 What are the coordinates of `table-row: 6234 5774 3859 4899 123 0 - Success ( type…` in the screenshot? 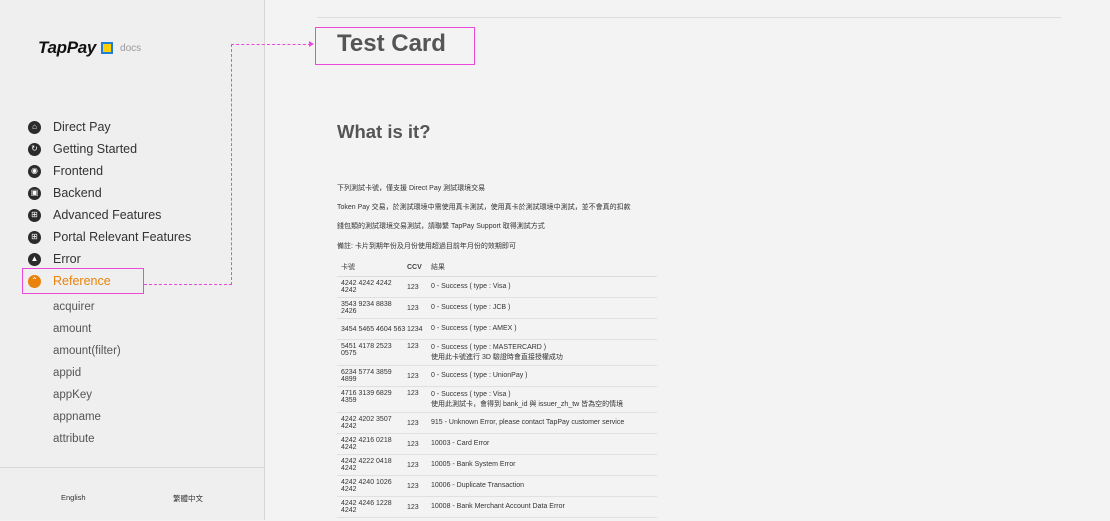 It's located at (497, 376).